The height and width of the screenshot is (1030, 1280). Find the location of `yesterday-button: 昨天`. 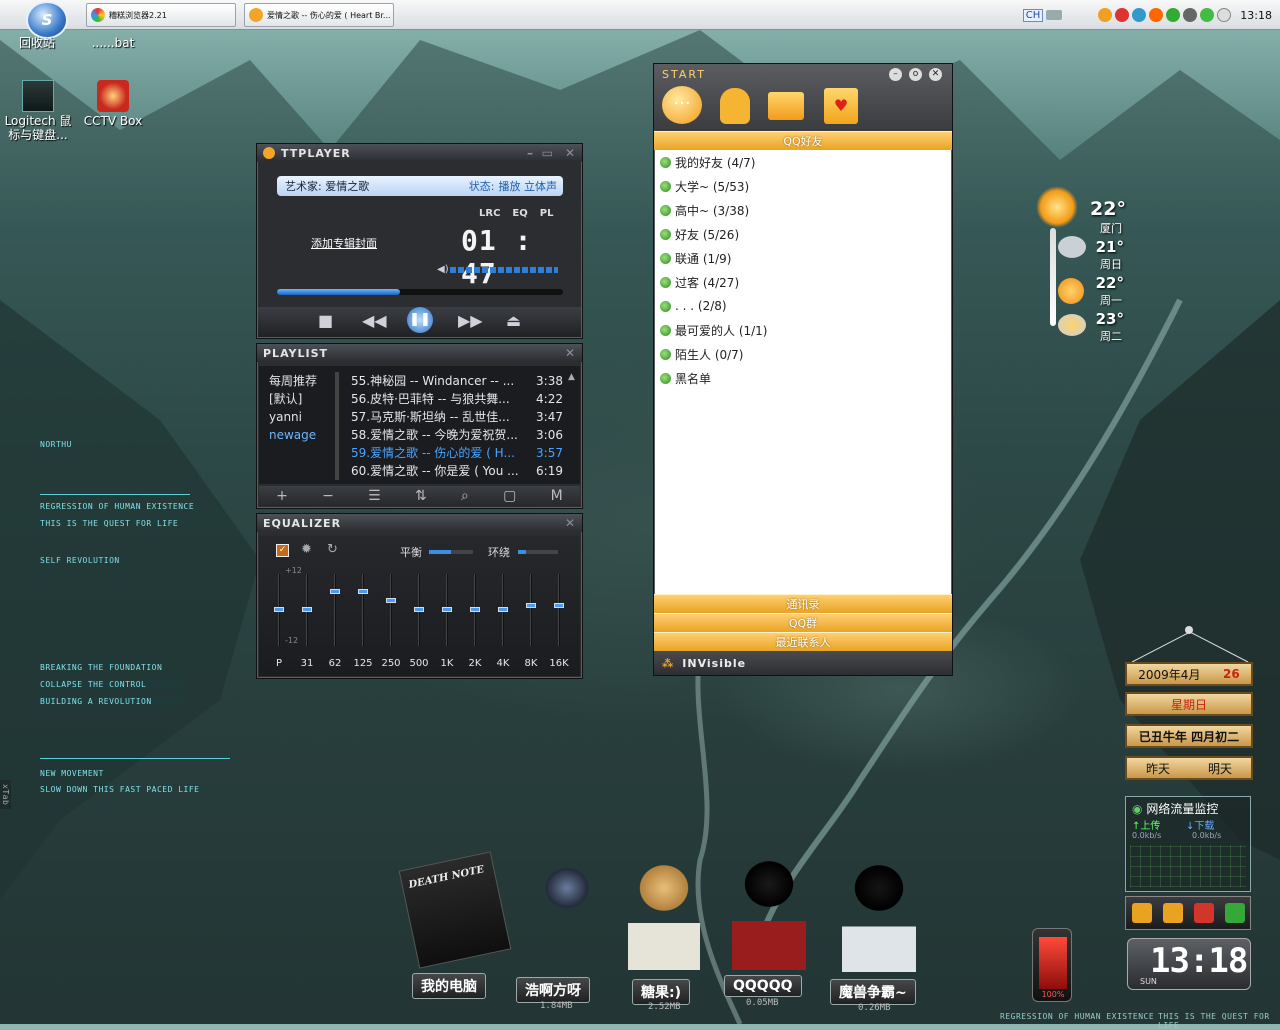

yesterday-button: 昨天 is located at coordinates (1158, 768).